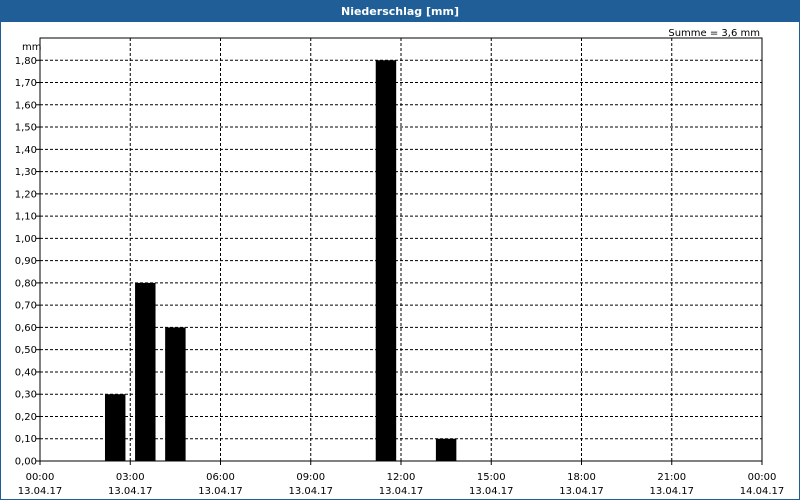  What do you see at coordinates (26, 417) in the screenshot?
I see `y-tick-label: 0,20` at bounding box center [26, 417].